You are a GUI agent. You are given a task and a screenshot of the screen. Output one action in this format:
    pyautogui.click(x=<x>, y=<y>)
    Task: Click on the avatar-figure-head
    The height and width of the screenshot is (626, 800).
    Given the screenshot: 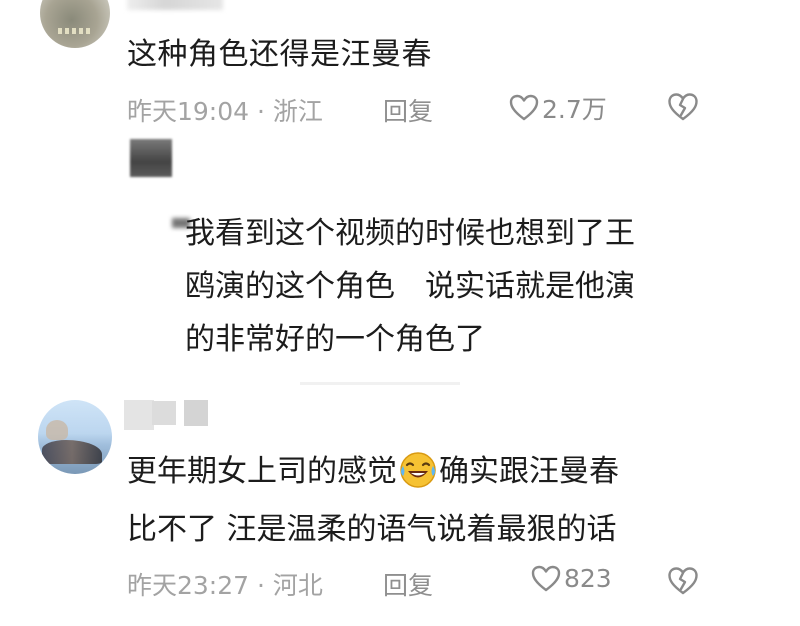 What is the action you would take?
    pyautogui.click(x=57, y=430)
    